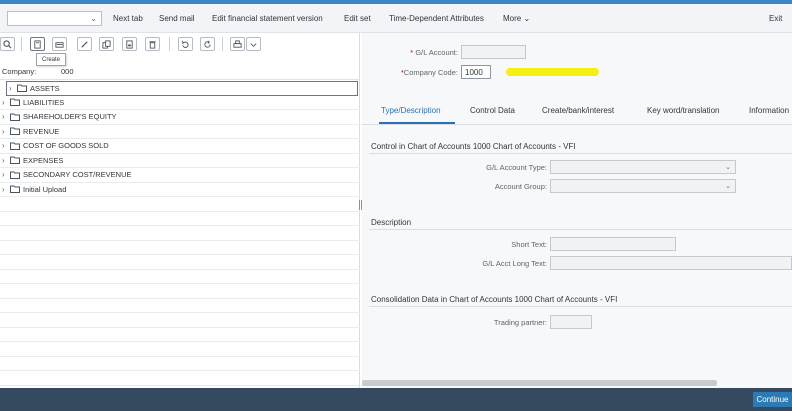  What do you see at coordinates (51, 59) in the screenshot?
I see `create-tooltip: Create` at bounding box center [51, 59].